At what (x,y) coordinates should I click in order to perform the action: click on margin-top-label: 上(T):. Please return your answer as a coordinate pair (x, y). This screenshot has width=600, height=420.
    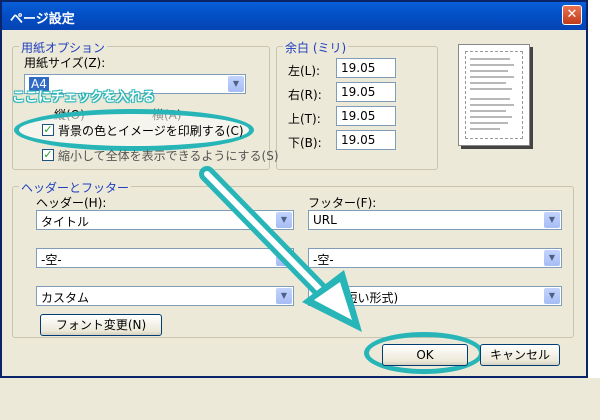
    Looking at the image, I should click on (304, 119).